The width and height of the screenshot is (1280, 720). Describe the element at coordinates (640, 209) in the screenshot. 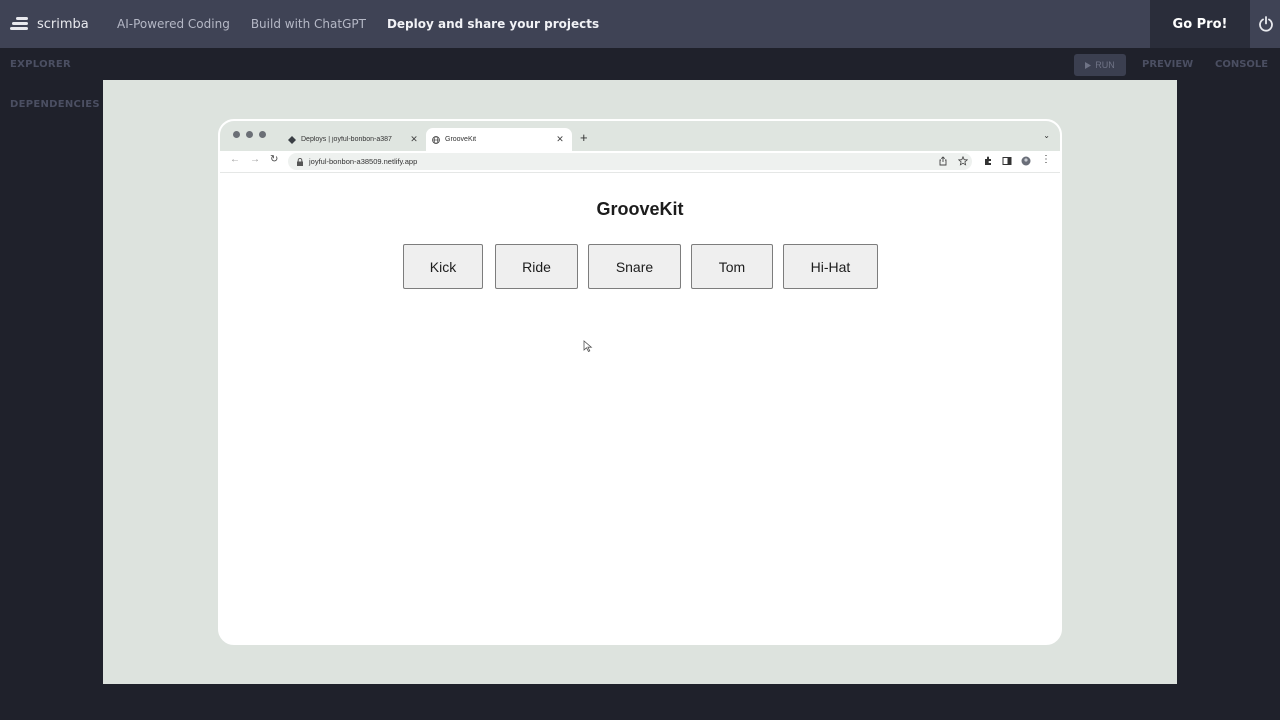

I see `page-title: GrooveKit` at that location.